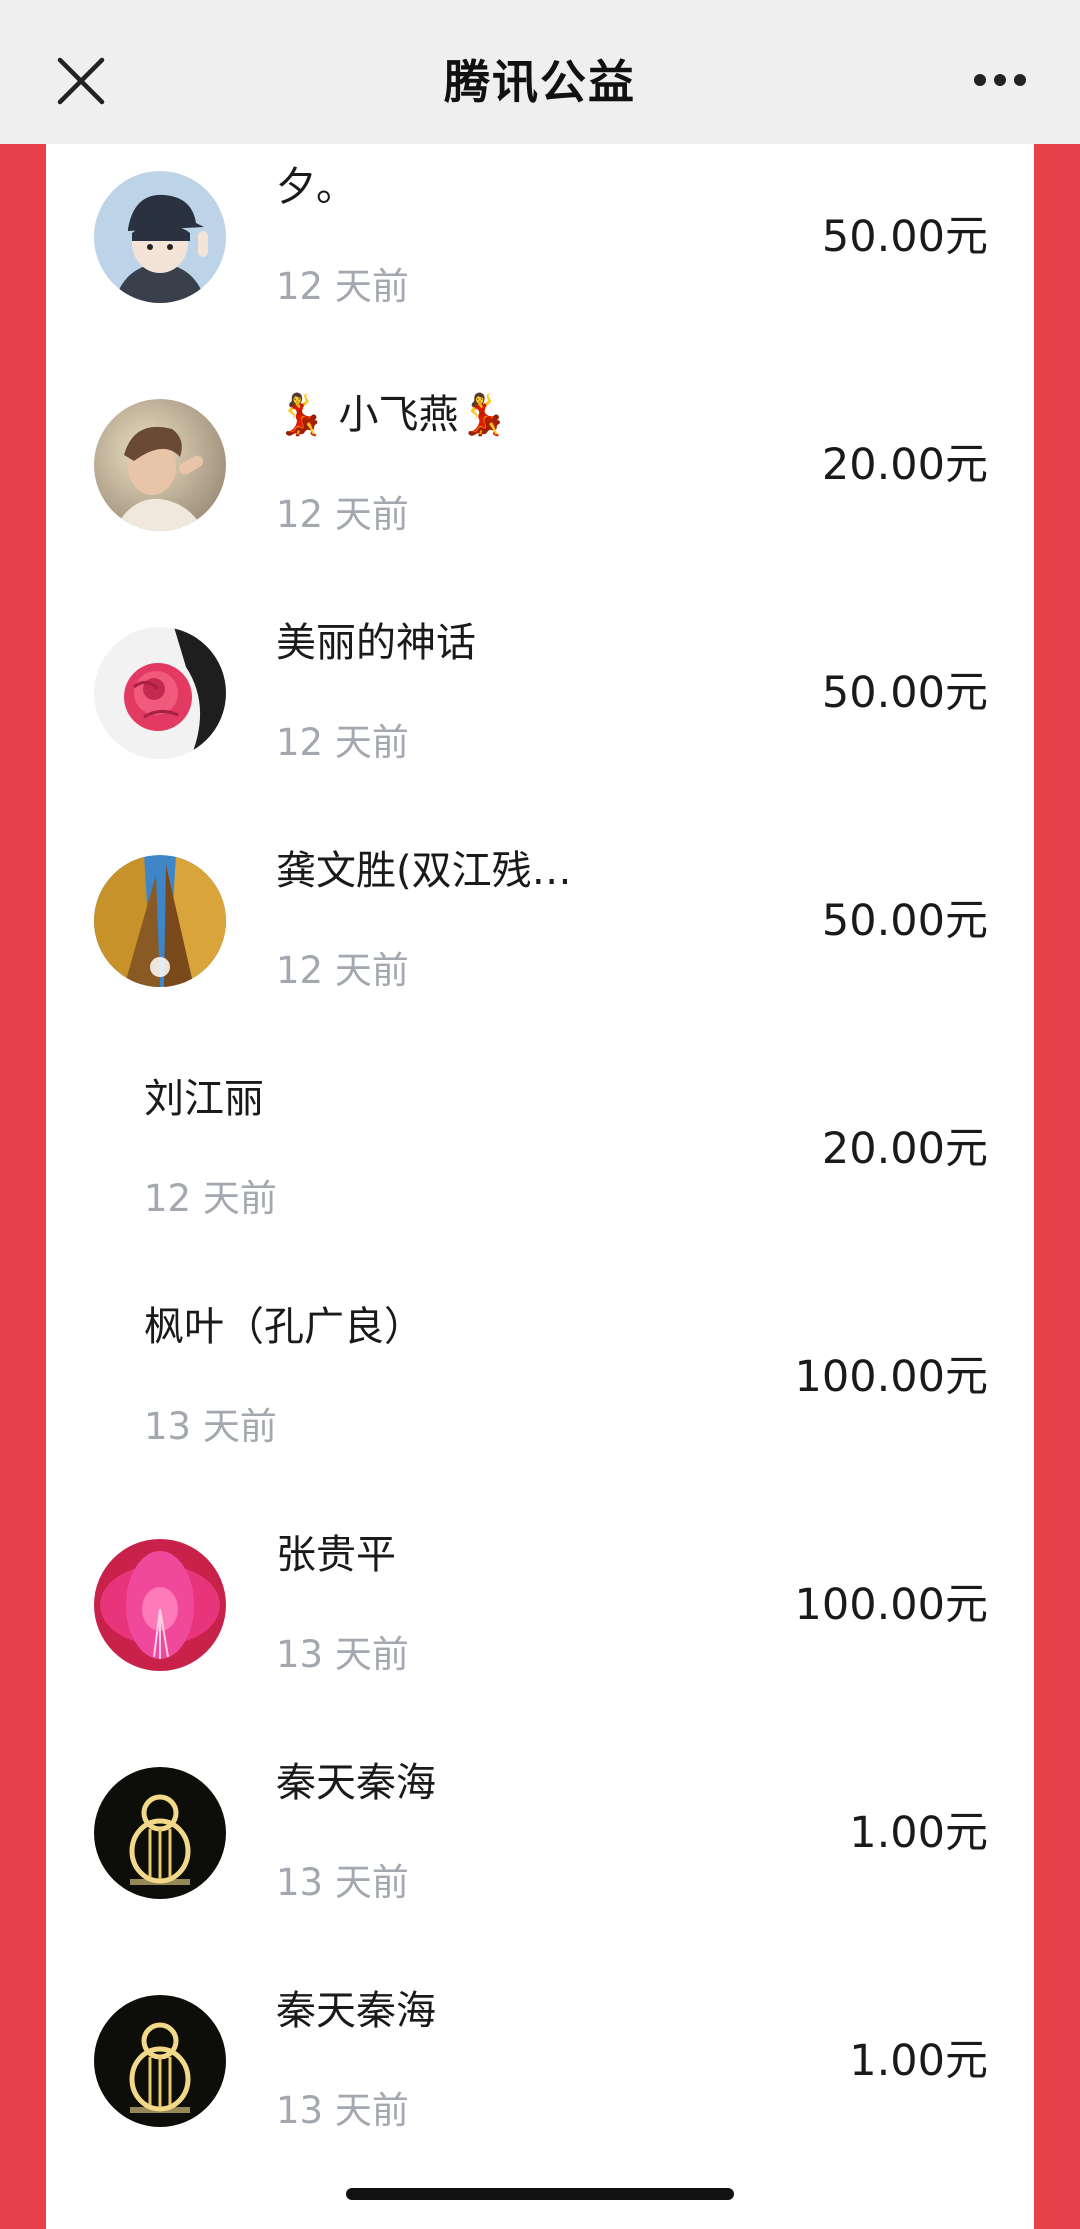 Image resolution: width=1080 pixels, height=2229 pixels. I want to click on donation-row: 龚文胜(双江残… 12 天前 50.00元, so click(540, 942).